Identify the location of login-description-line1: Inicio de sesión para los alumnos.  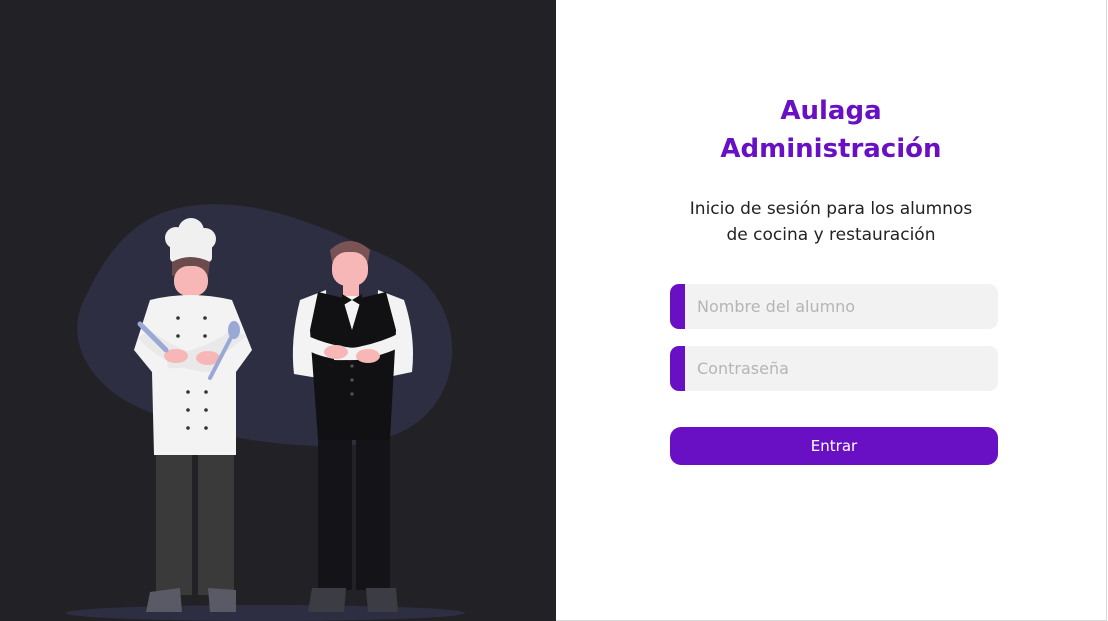
(831, 209).